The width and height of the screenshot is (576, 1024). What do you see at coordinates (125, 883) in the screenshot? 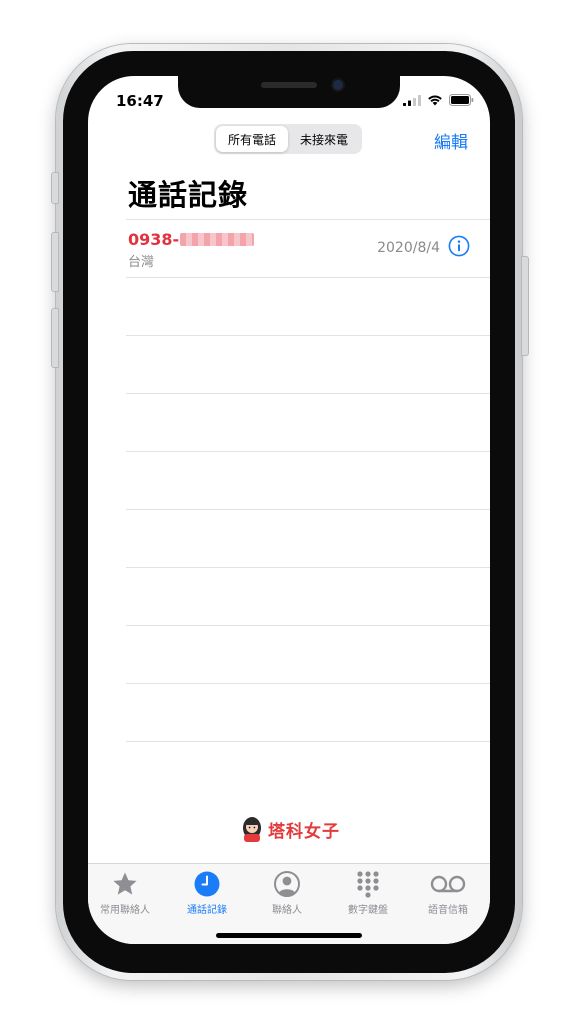
I see `star-icon` at bounding box center [125, 883].